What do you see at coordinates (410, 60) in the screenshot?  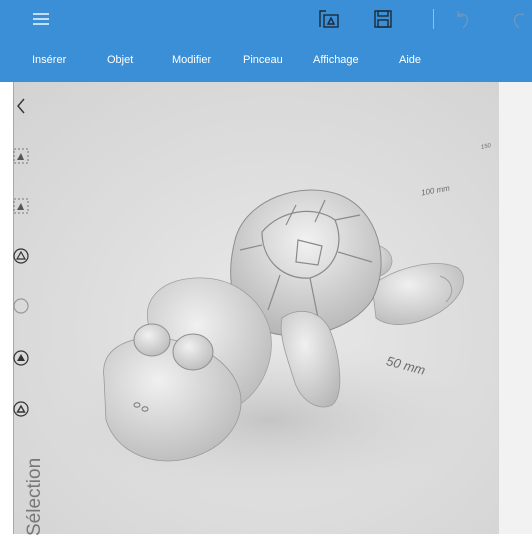 I see `menu-help: Aide` at bounding box center [410, 60].